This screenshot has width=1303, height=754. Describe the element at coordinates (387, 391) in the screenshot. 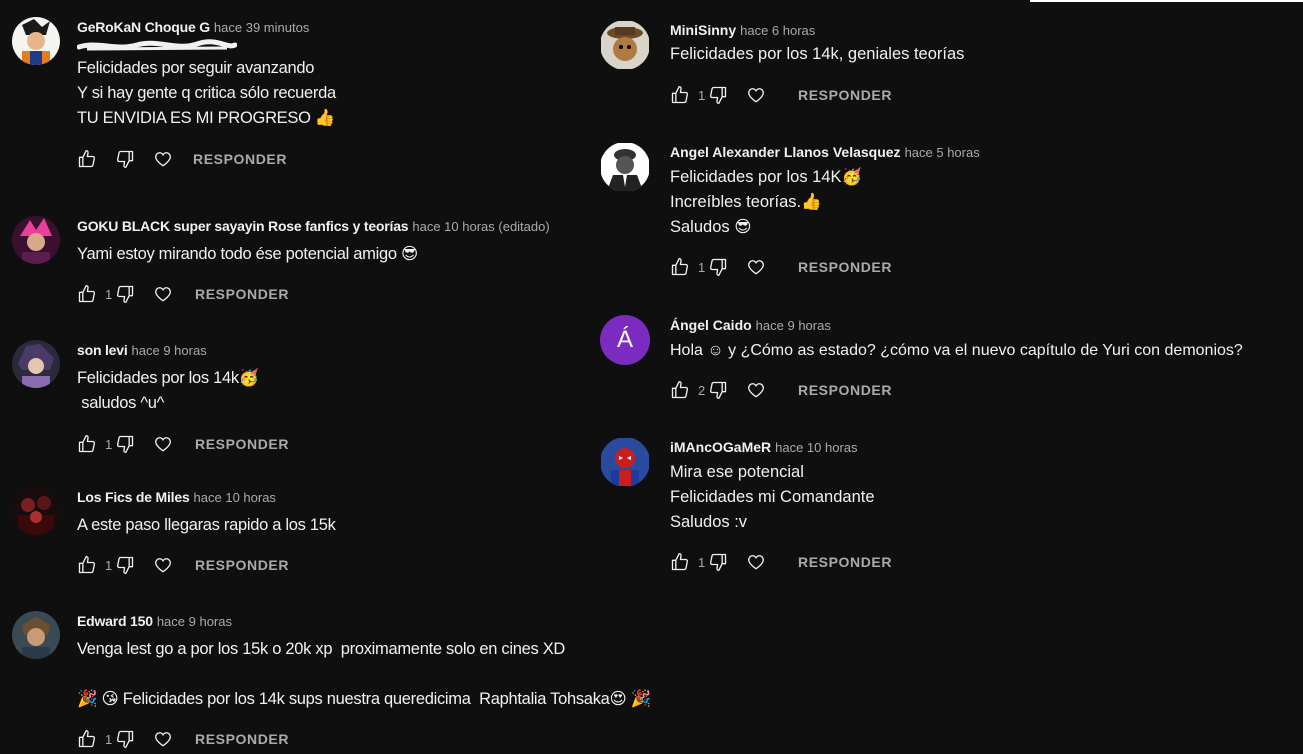

I see `comment-text: Felicidades por los 14k🥳 saludos ^u^` at that location.